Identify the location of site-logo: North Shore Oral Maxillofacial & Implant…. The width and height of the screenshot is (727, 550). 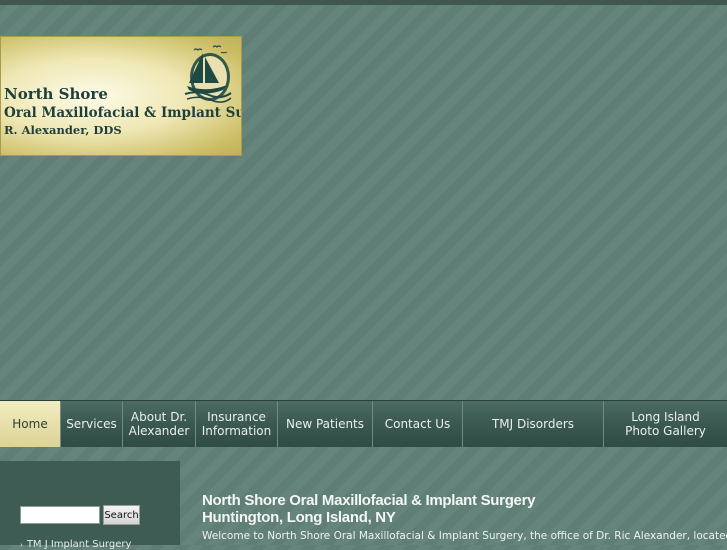
(121, 96).